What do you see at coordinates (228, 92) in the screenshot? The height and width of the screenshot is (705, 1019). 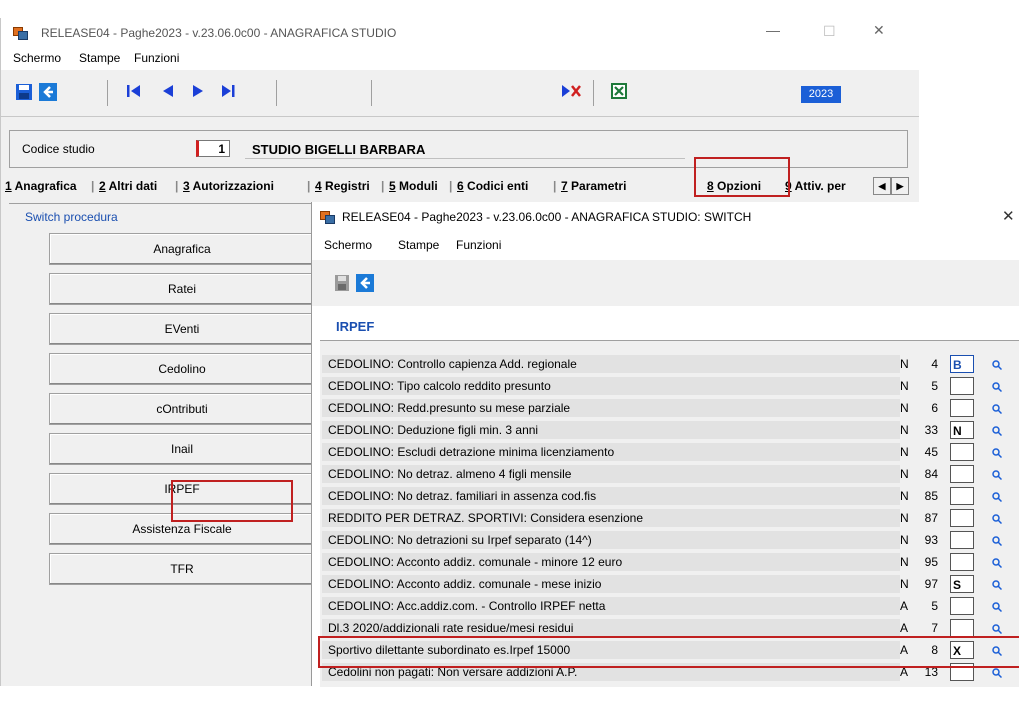 I see `last-record-icon` at bounding box center [228, 92].